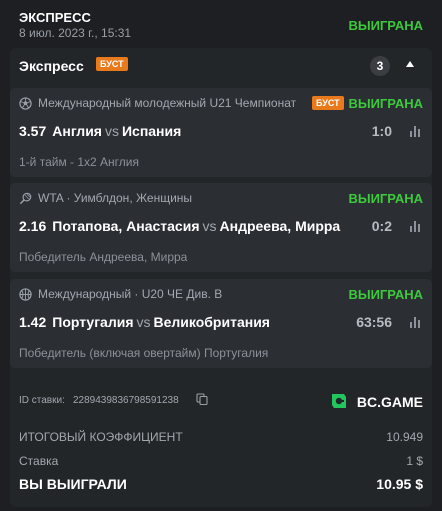 Image resolution: width=442 pixels, height=511 pixels. Describe the element at coordinates (221, 26) in the screenshot. I see `bet-header: ЭКСПРЕСС 8 июл. 2023 г., 15:31 ВЫИГРАНА` at that location.